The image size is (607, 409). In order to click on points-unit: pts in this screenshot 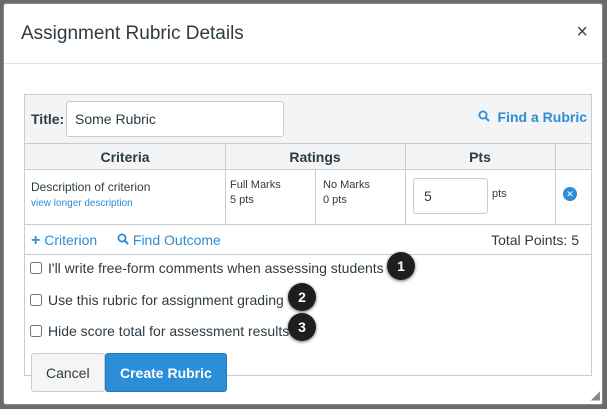, I will do `click(499, 194)`.